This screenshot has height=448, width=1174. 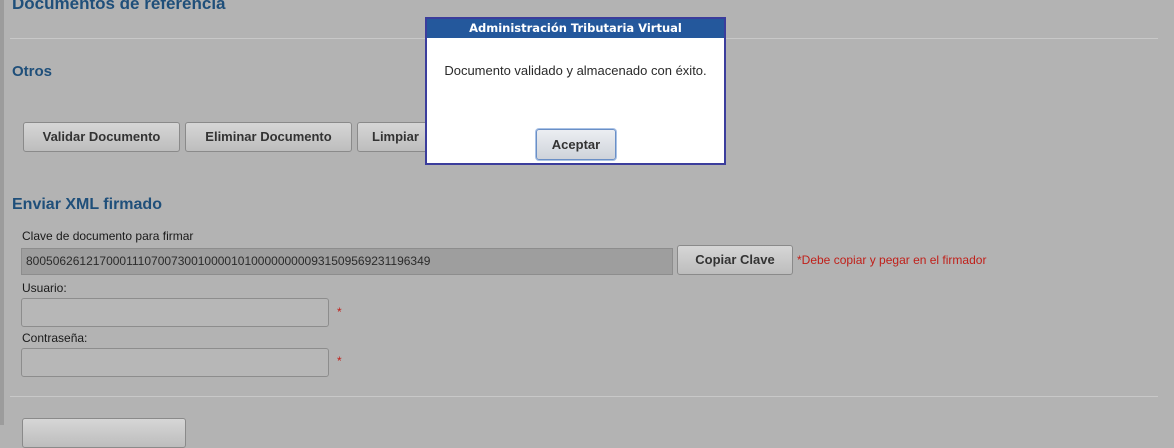 What do you see at coordinates (55, 338) in the screenshot?
I see `contrasena-label: Contraseña:` at bounding box center [55, 338].